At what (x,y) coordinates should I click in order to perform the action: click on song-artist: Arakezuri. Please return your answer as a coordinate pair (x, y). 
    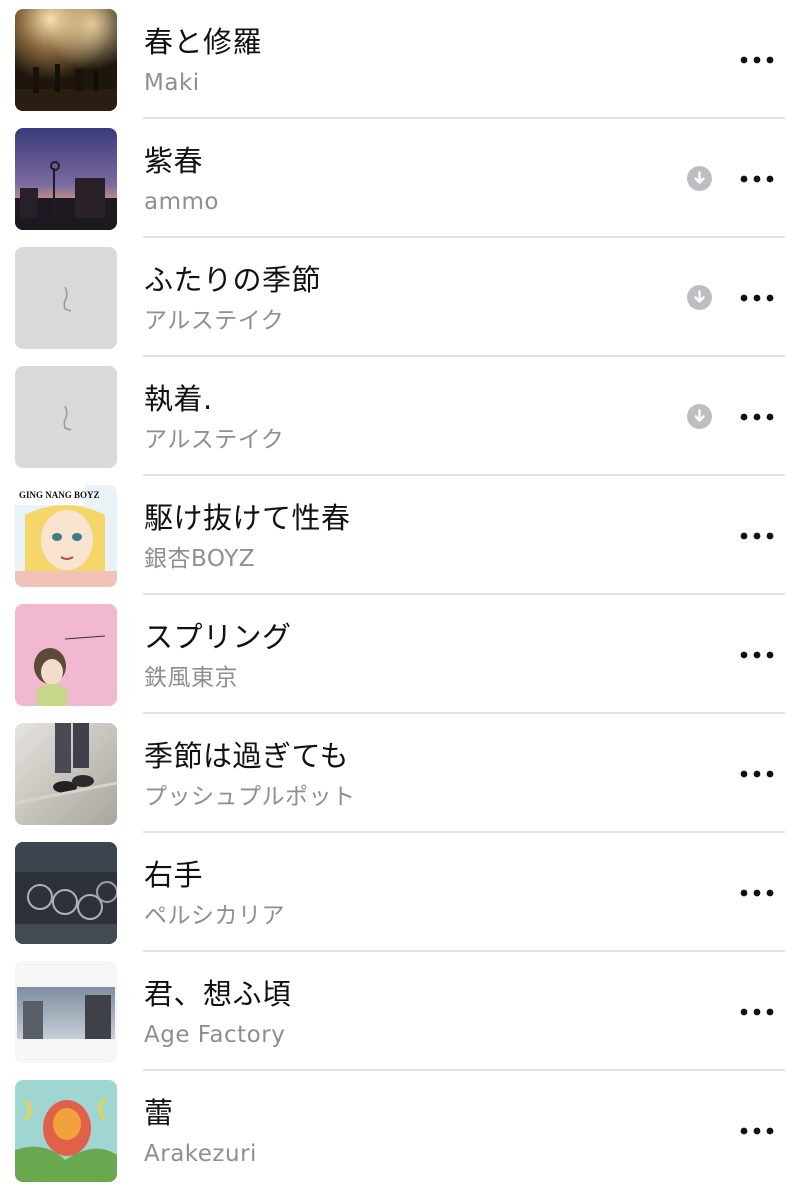
    Looking at the image, I should click on (200, 1154).